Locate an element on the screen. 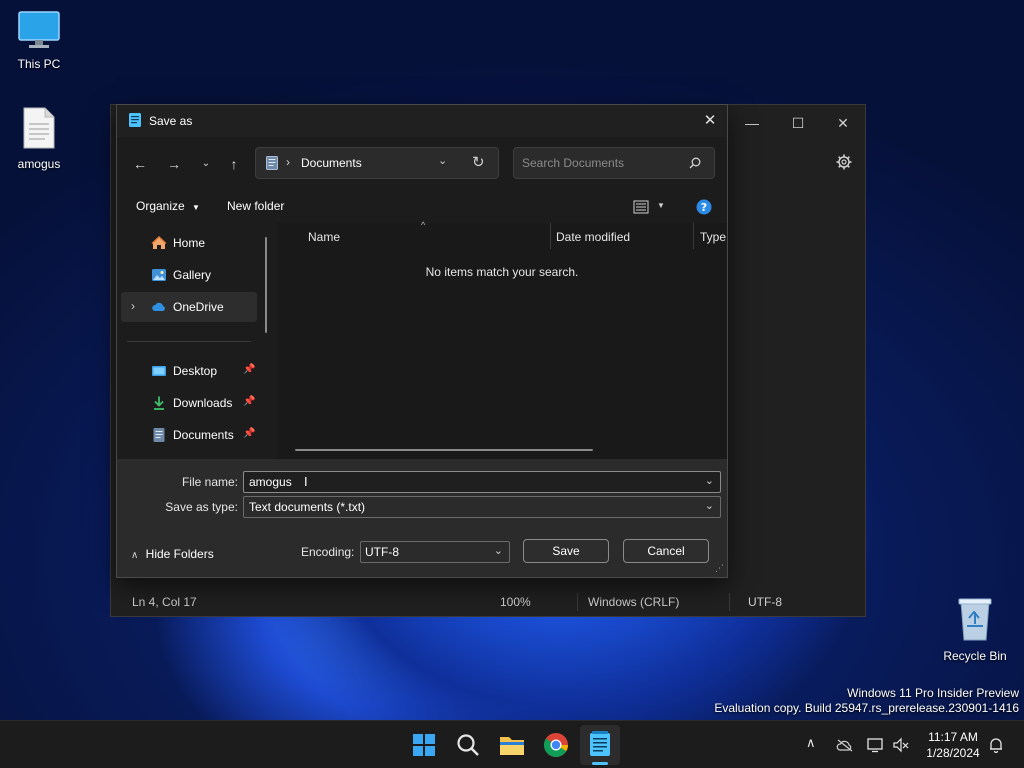 The height and width of the screenshot is (768, 1024). sidebar-item-label: Gallery is located at coordinates (192, 275).